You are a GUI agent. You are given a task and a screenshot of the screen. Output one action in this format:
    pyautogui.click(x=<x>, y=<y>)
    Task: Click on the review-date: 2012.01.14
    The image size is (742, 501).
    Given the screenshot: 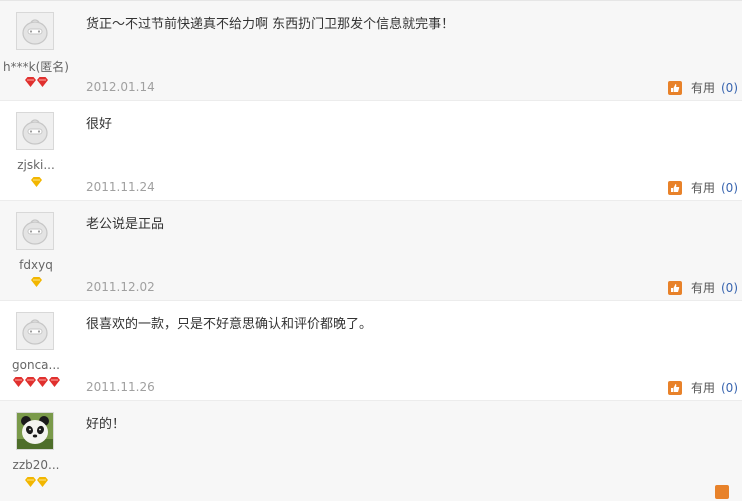 What is the action you would take?
    pyautogui.click(x=120, y=87)
    